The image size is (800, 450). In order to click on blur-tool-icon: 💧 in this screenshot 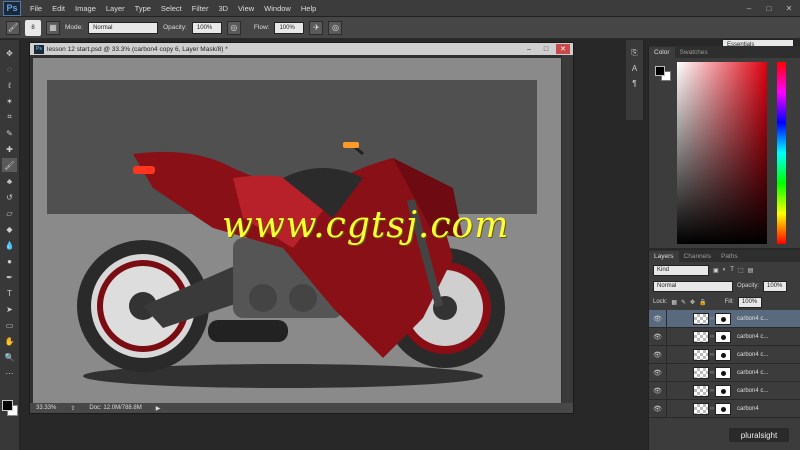, I will do `click(9, 245)`.